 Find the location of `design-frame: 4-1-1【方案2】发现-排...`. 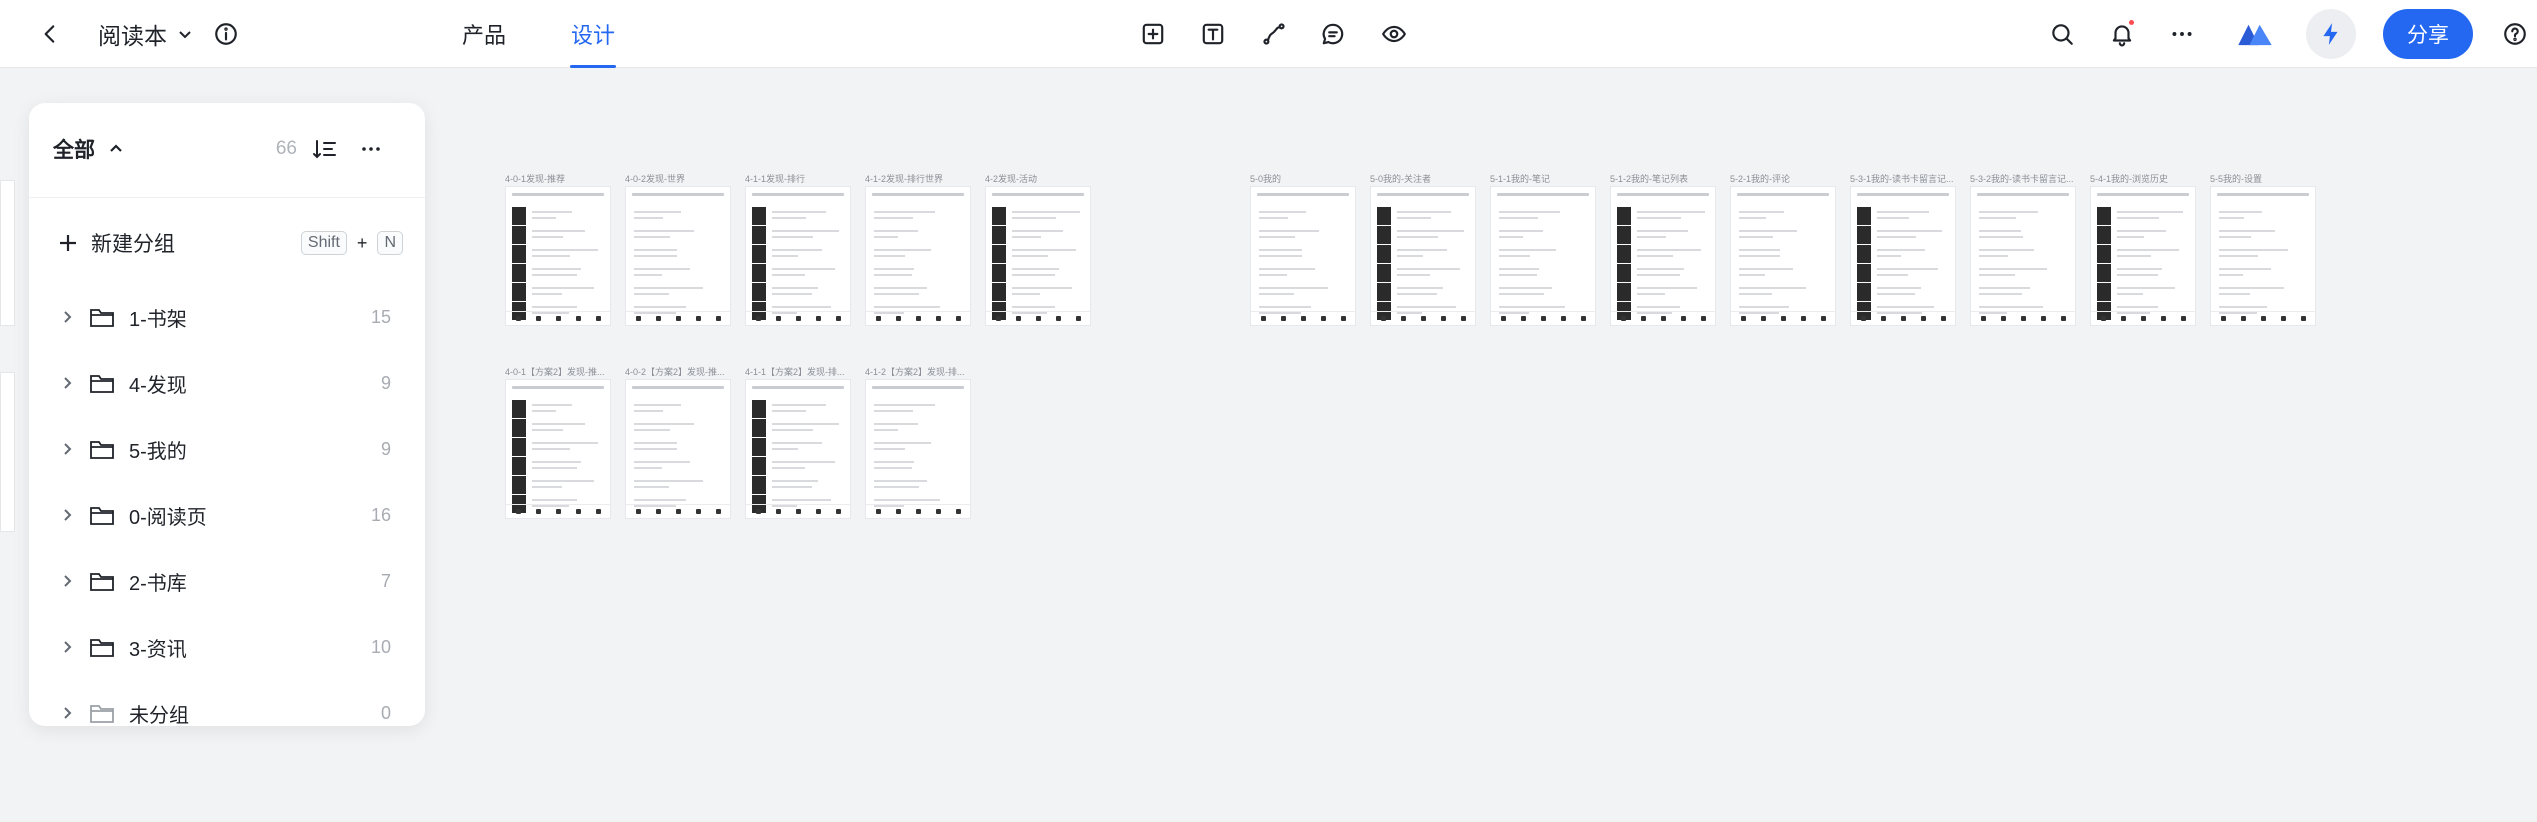

design-frame: 4-1-1【方案2】发现-排... is located at coordinates (798, 442).